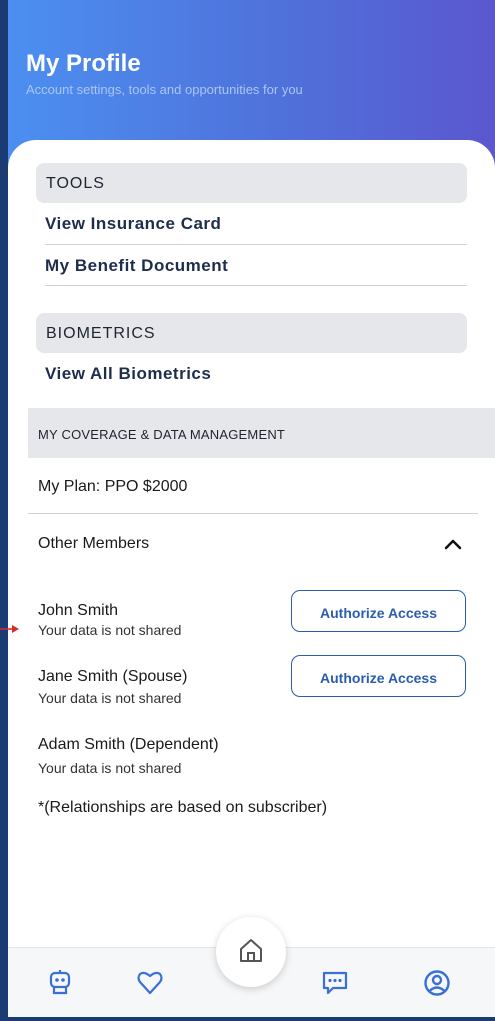 Image resolution: width=495 pixels, height=1021 pixels. What do you see at coordinates (93, 544) in the screenshot?
I see `other-members-label: Other Members` at bounding box center [93, 544].